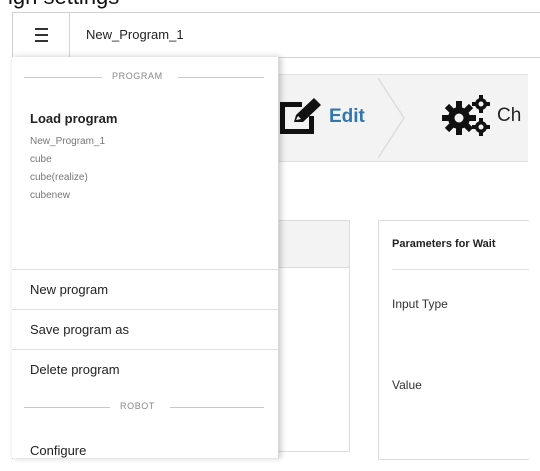 This screenshot has height=471, width=540. I want to click on menu-button, so click(41, 35).